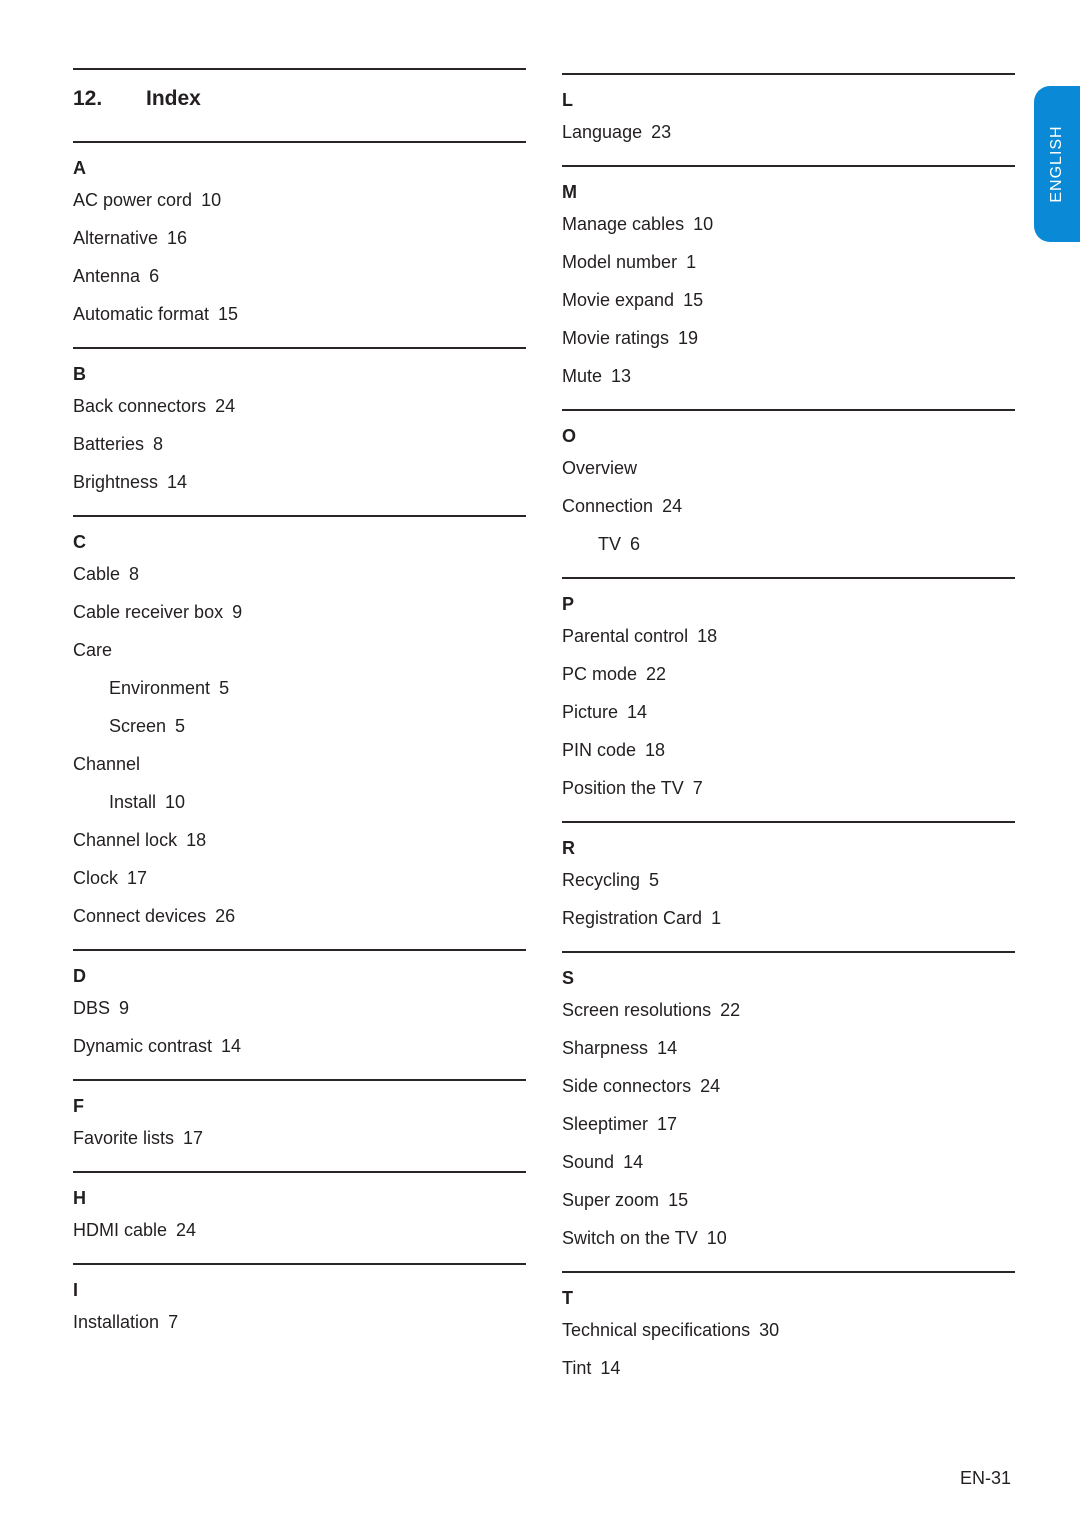 The height and width of the screenshot is (1532, 1080). I want to click on index-entry: Installation 7, so click(299, 1322).